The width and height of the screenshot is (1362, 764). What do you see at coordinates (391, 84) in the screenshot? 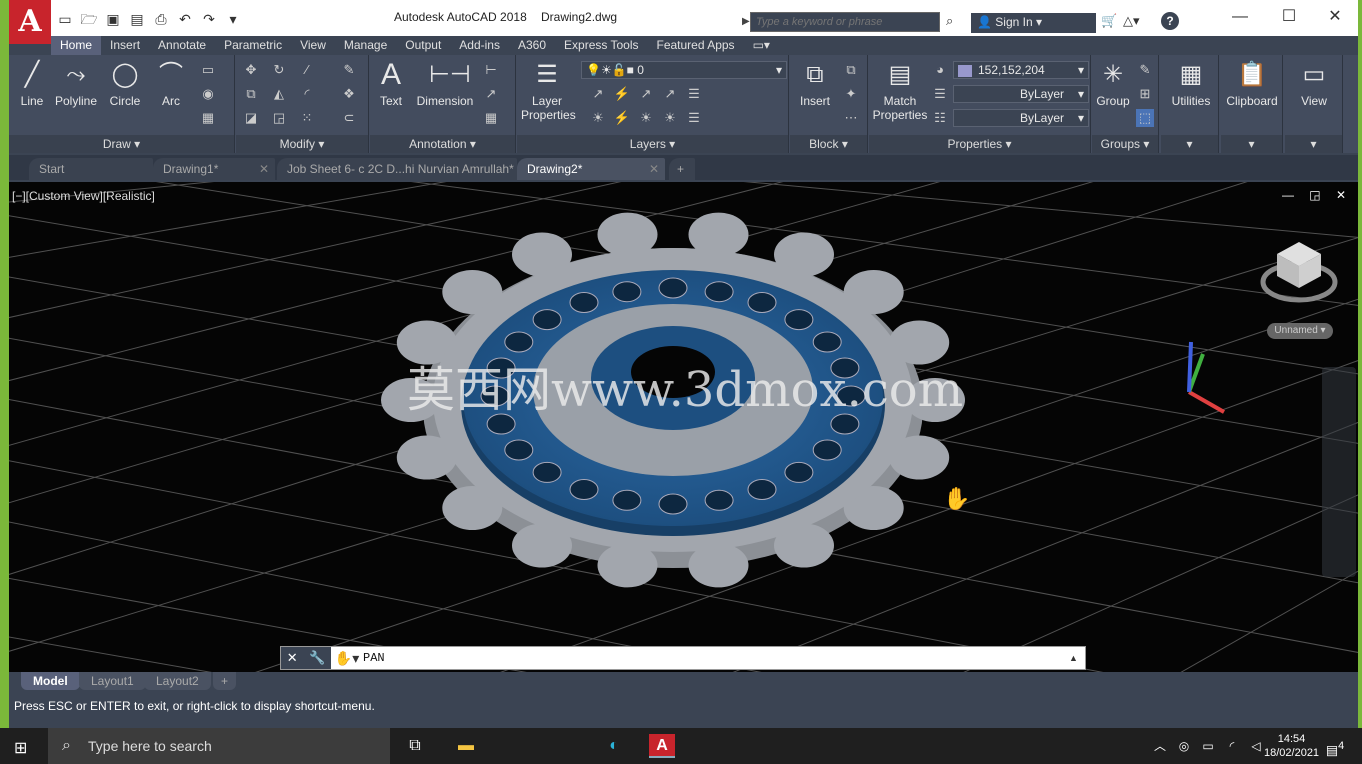
I see `text-button: A Text` at bounding box center [391, 84].